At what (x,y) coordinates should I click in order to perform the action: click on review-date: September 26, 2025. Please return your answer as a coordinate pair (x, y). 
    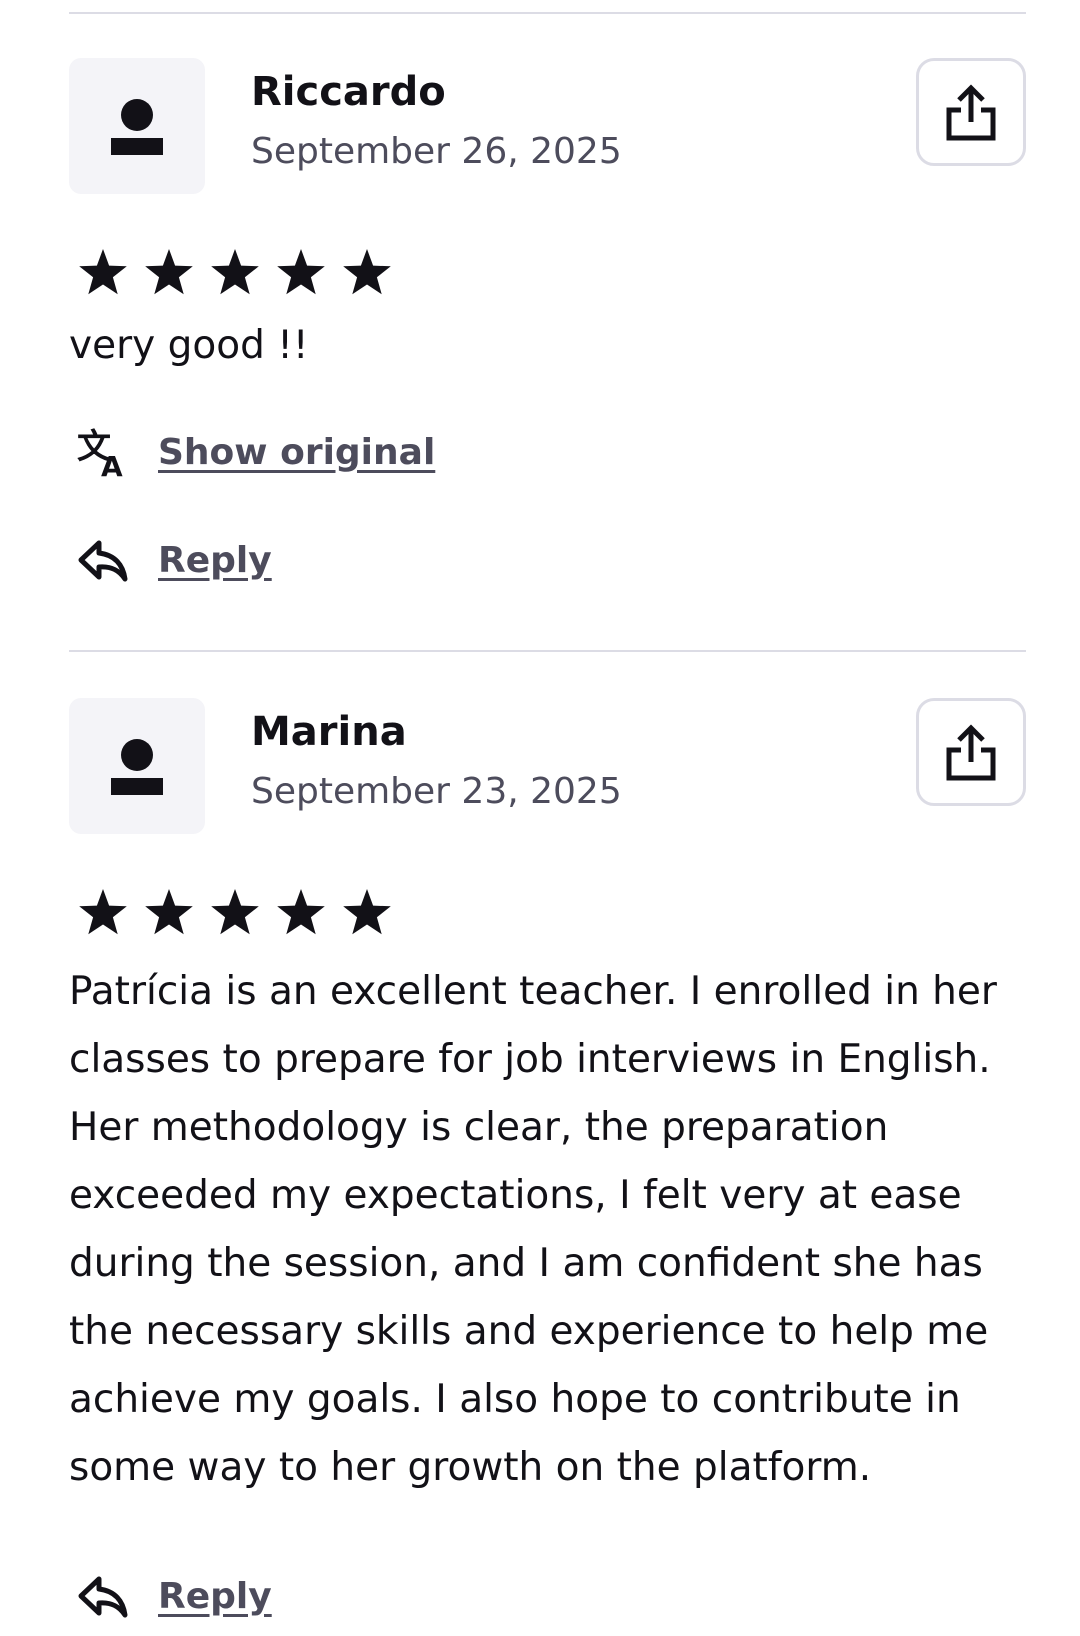
    Looking at the image, I should click on (436, 151).